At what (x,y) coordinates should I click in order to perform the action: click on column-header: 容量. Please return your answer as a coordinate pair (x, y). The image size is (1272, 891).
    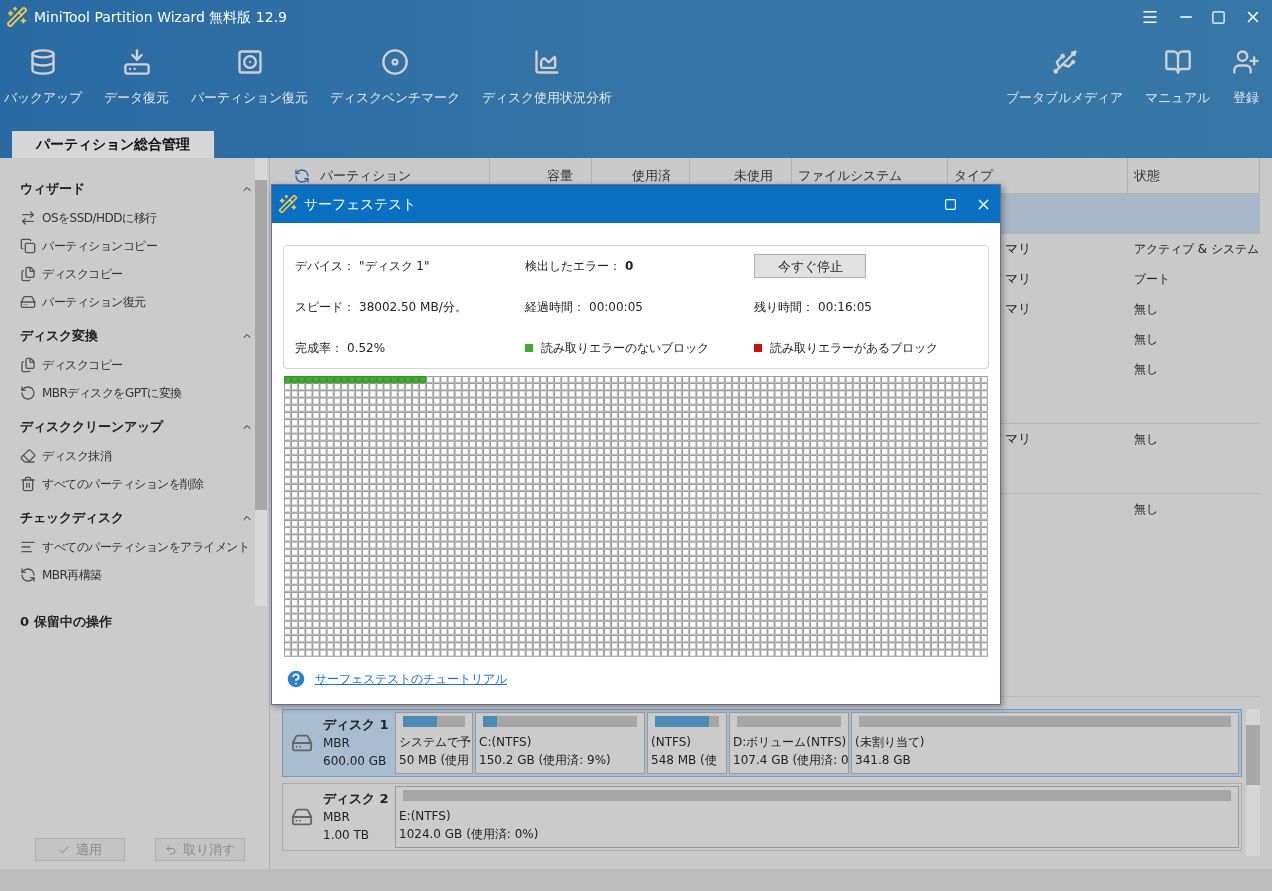
    Looking at the image, I should click on (560, 175).